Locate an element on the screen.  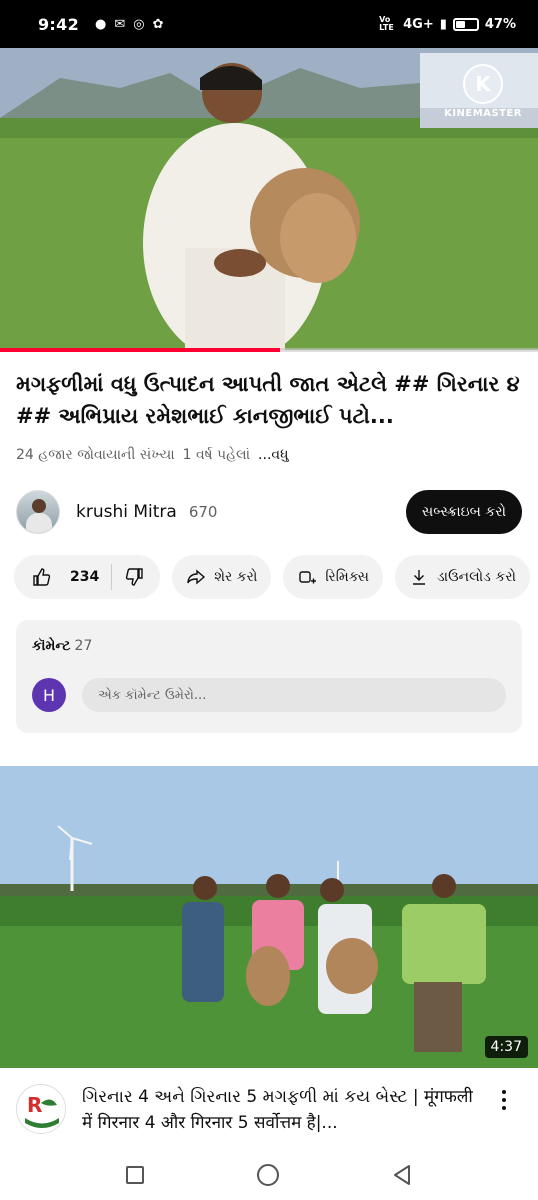
mail-icon: ✉ is located at coordinates (120, 24).